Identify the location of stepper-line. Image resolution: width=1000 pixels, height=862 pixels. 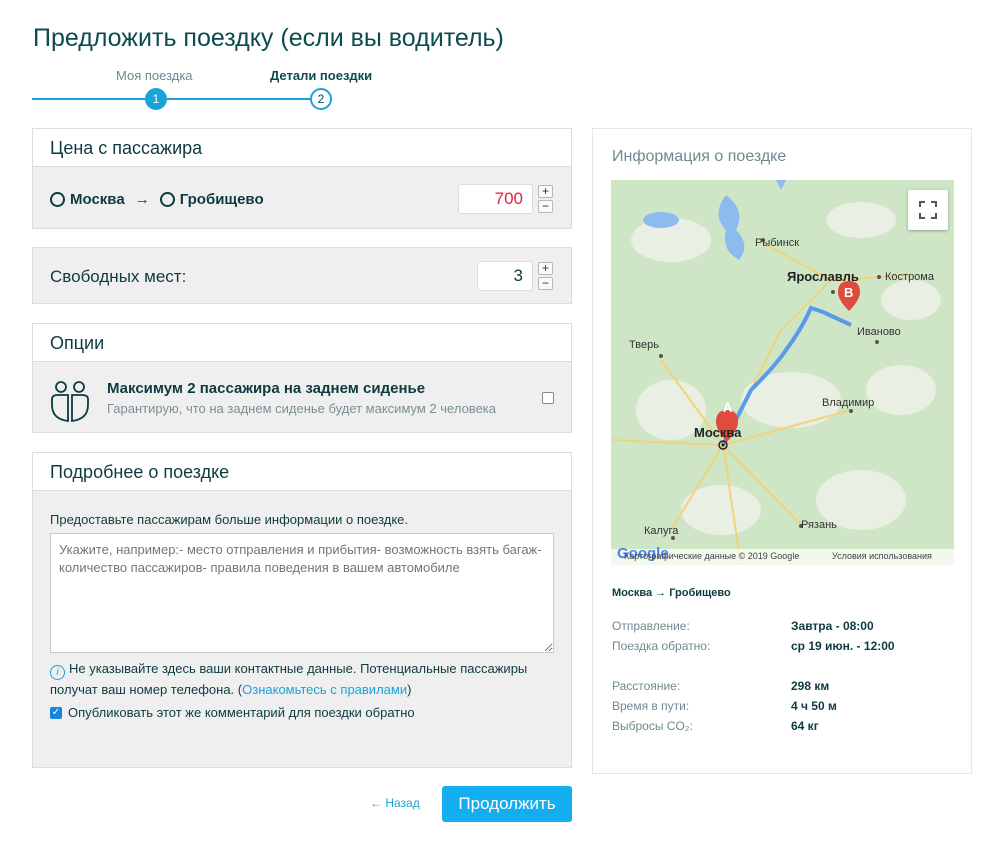
(172, 99).